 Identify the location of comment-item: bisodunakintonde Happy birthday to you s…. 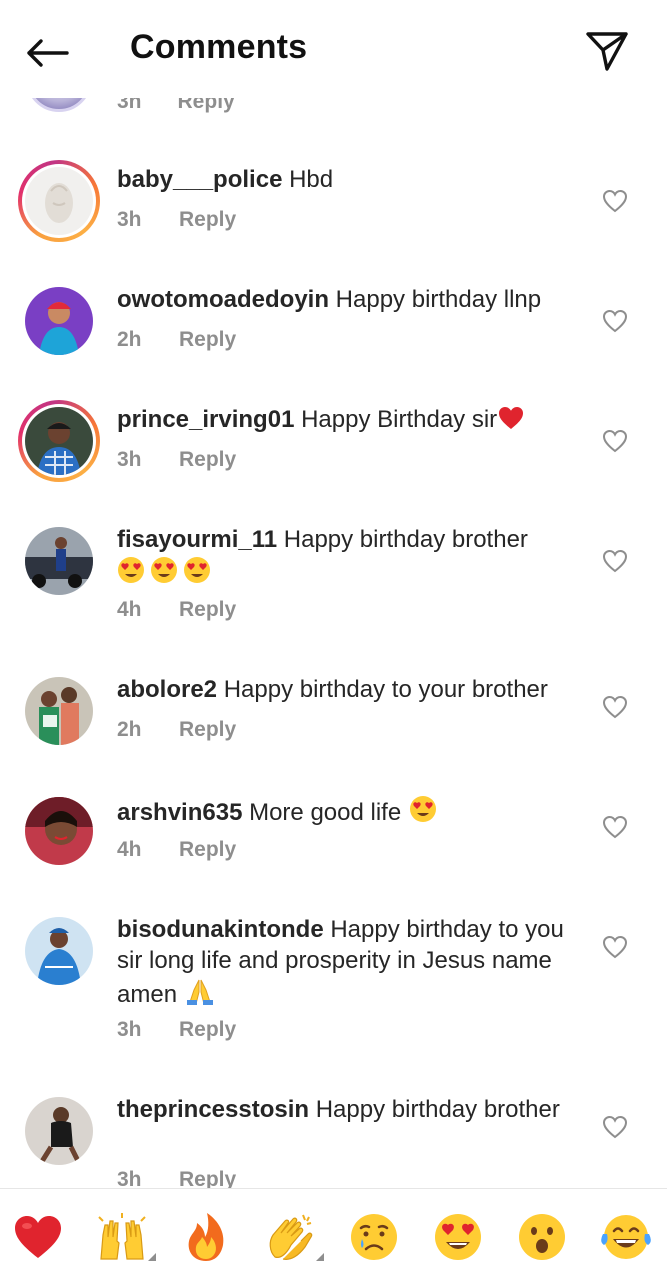
(333, 990).